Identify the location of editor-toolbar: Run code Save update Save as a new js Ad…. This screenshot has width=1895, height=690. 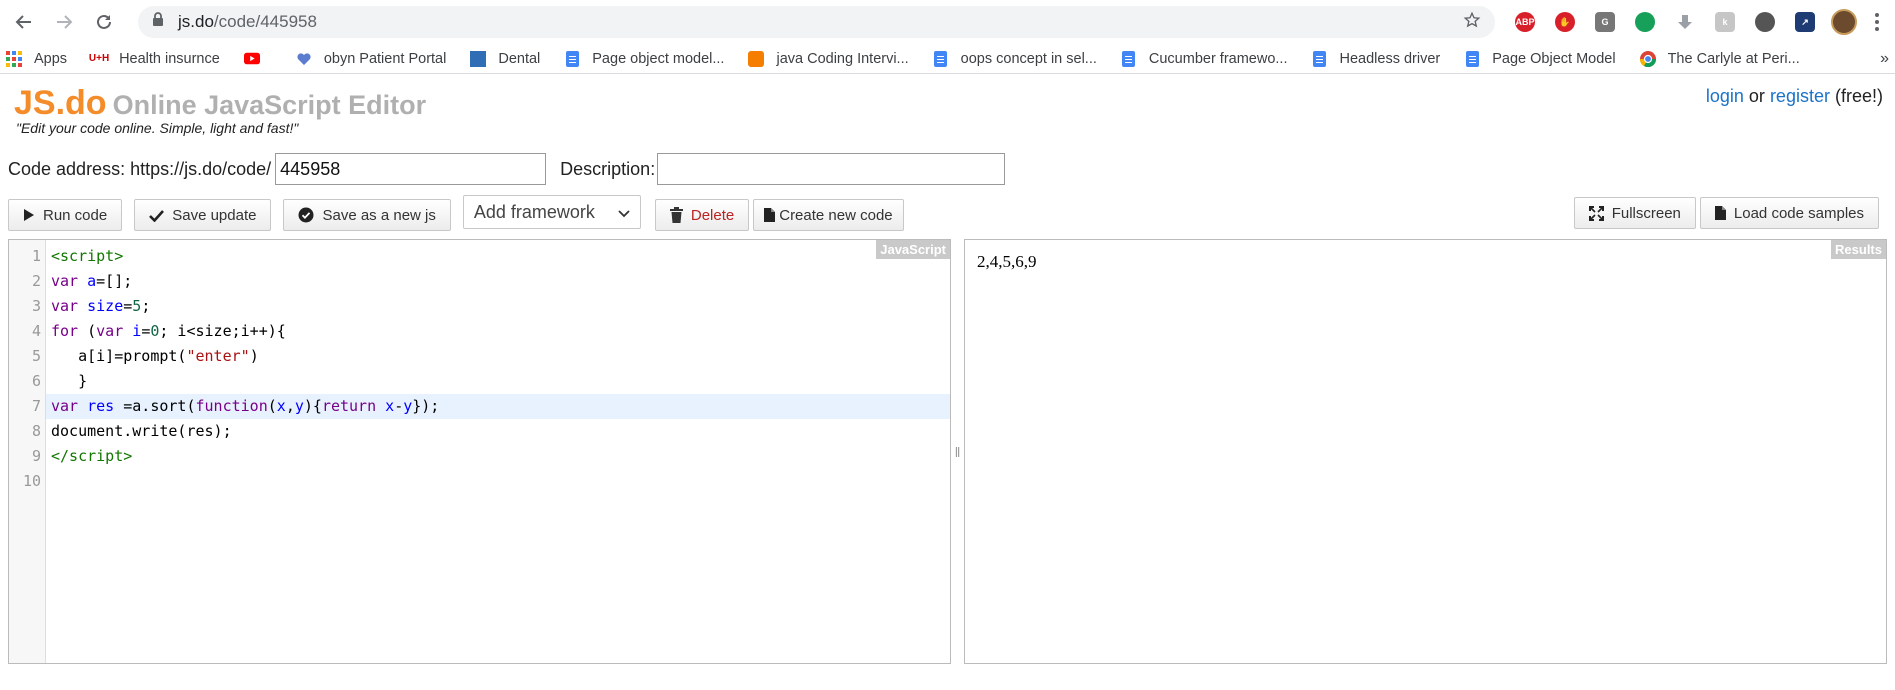
(947, 215).